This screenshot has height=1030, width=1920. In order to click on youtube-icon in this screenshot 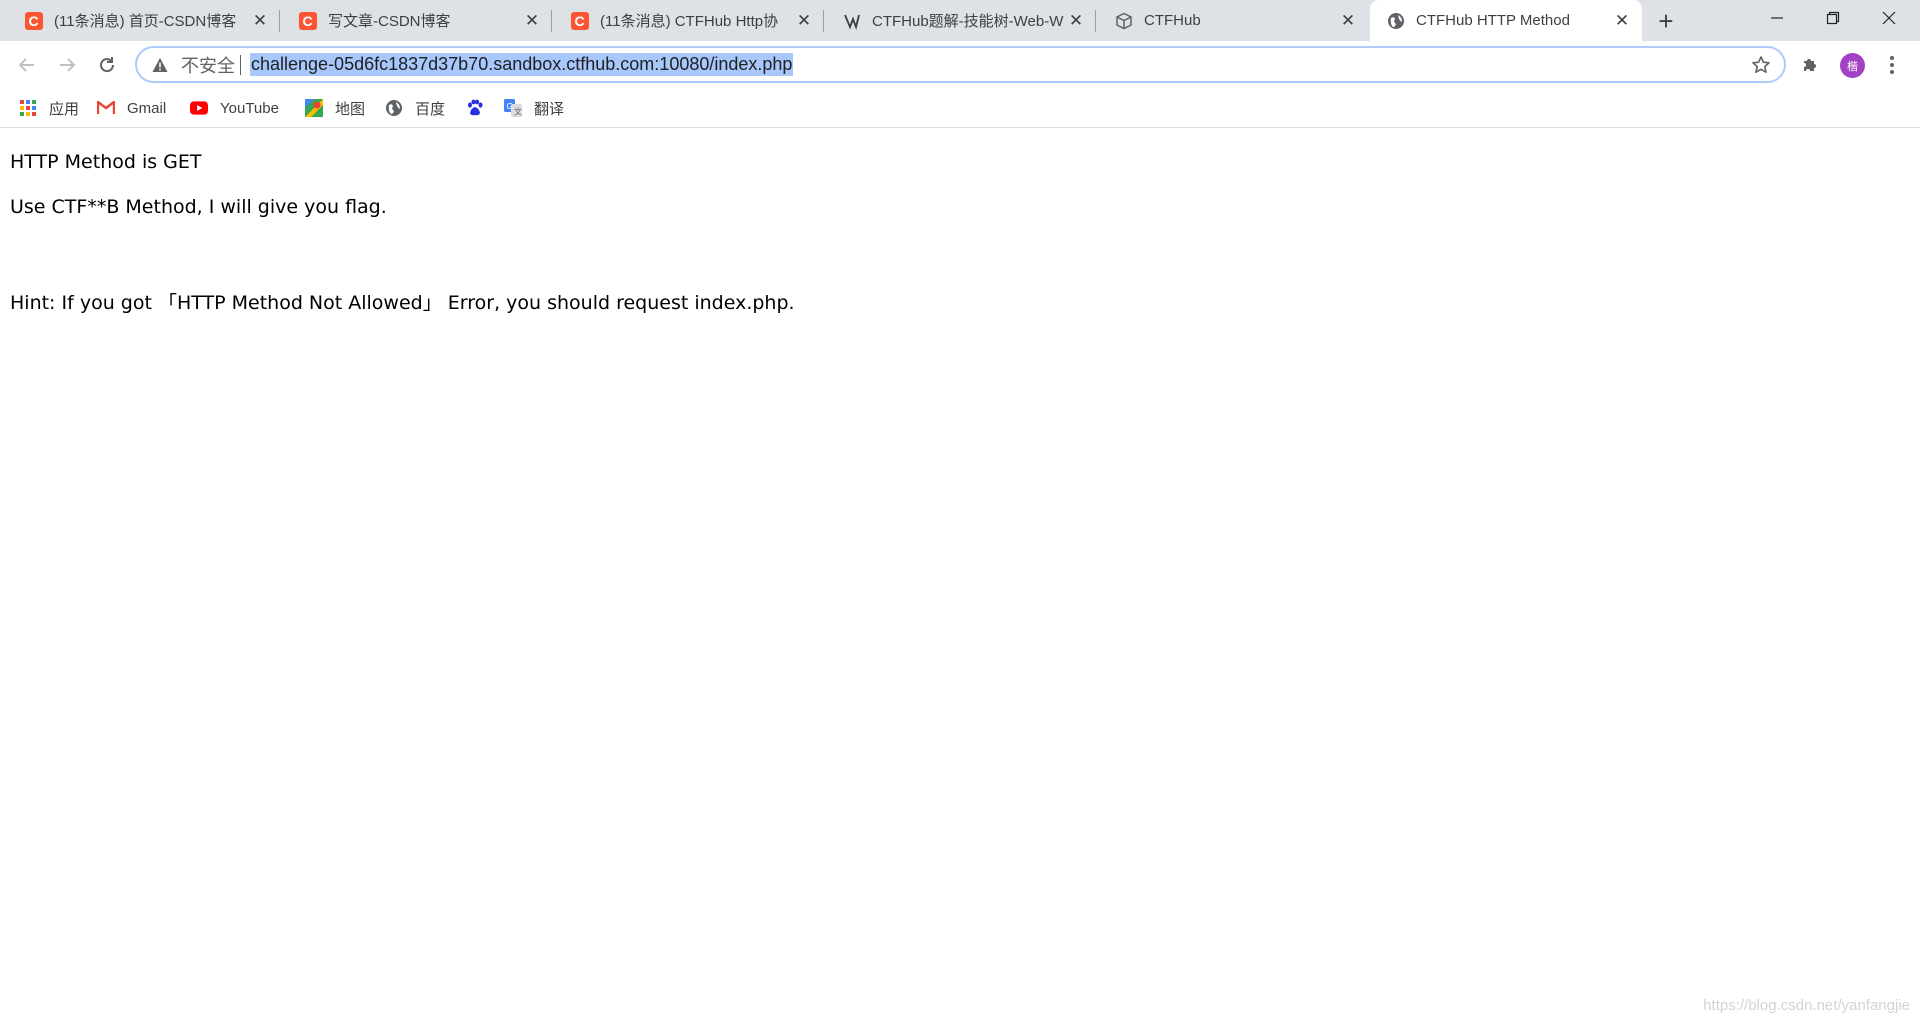, I will do `click(199, 108)`.